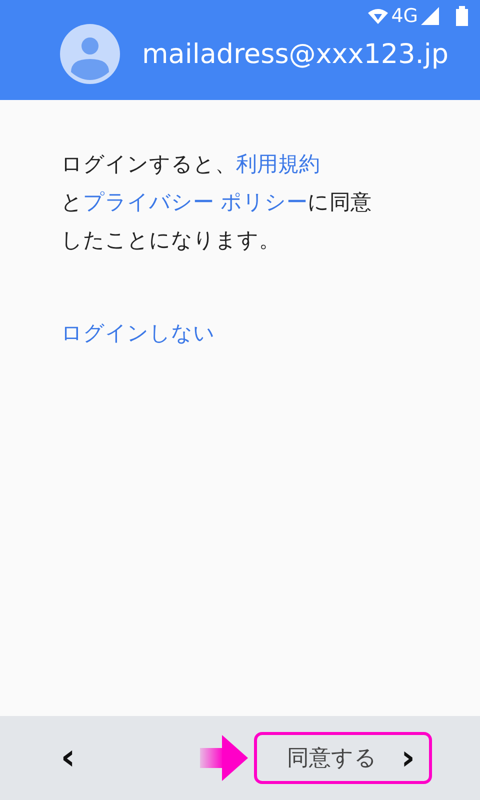 This screenshot has height=800, width=480. Describe the element at coordinates (138, 333) in the screenshot. I see `skip-login-link: ログインしない` at that location.